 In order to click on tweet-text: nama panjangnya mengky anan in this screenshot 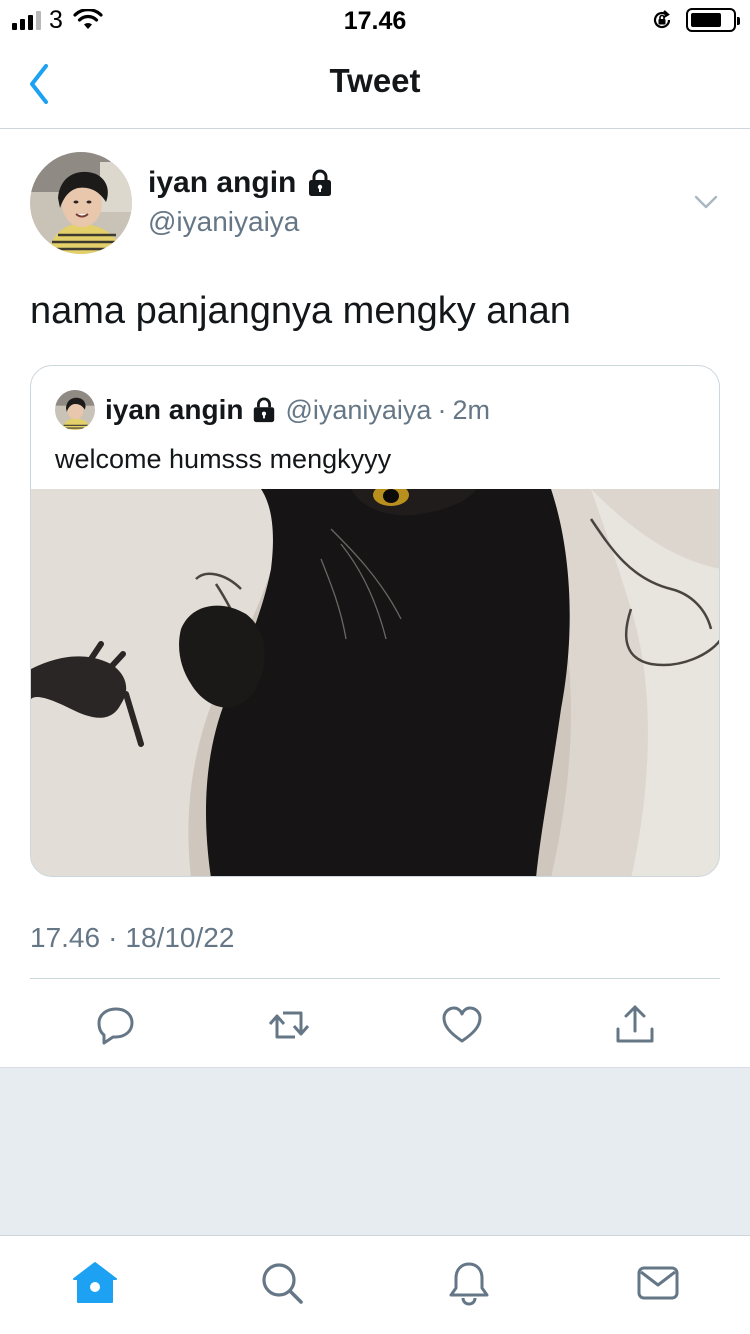, I will do `click(300, 311)`.